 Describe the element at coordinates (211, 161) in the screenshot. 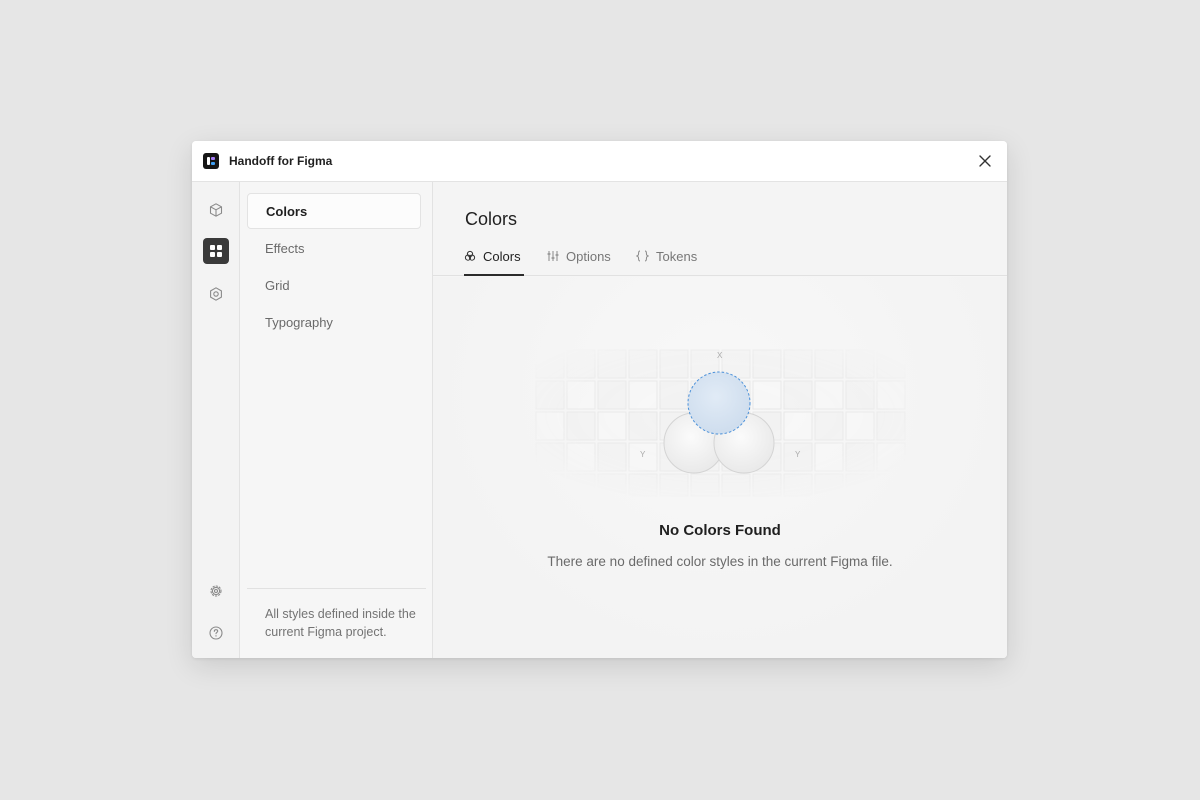

I see `handoff-logo-icon` at that location.